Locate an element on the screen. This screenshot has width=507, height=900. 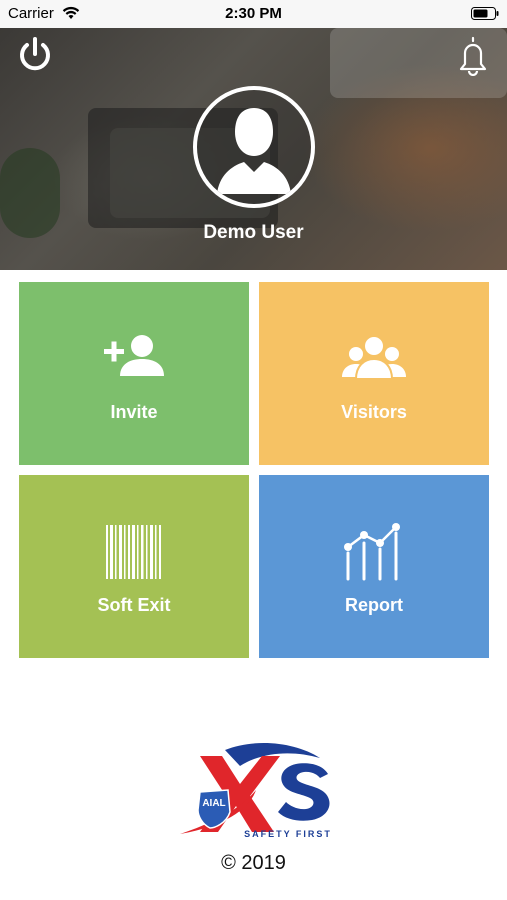
clock-time: 2:30 PM is located at coordinates (253, 13).